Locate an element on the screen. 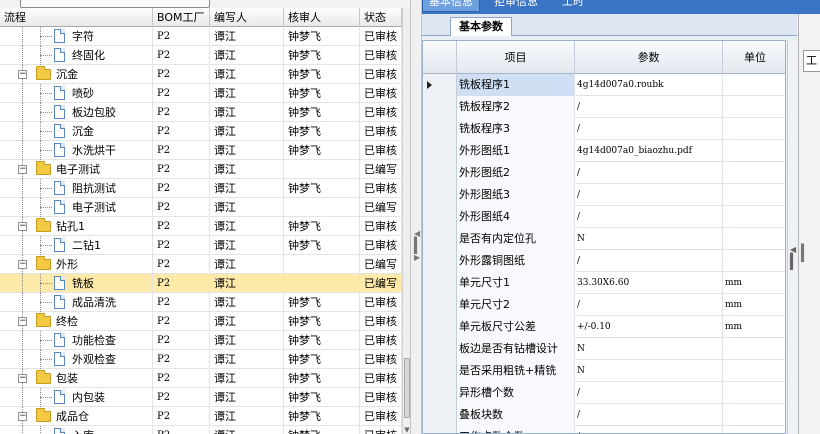 This screenshot has width=820, height=434. process-cell: 内包装 is located at coordinates (76, 397).